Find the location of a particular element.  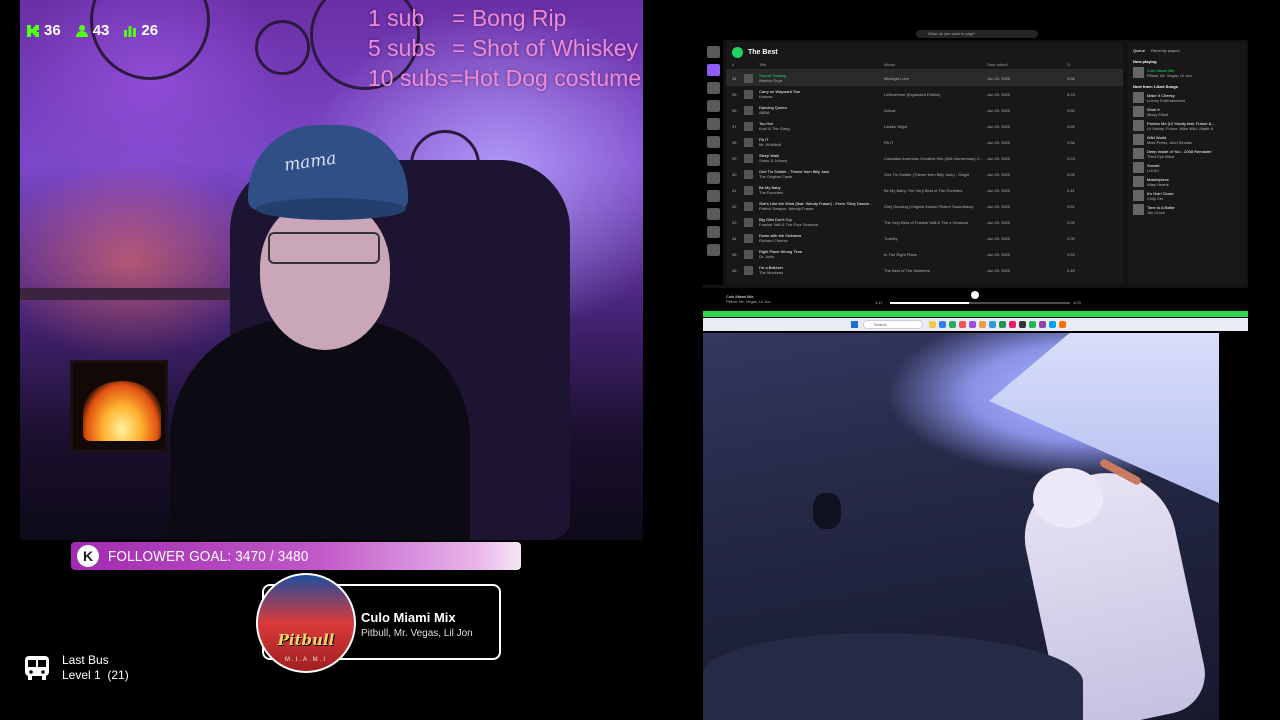

dreamcatcher-decoration is located at coordinates (282, 47).